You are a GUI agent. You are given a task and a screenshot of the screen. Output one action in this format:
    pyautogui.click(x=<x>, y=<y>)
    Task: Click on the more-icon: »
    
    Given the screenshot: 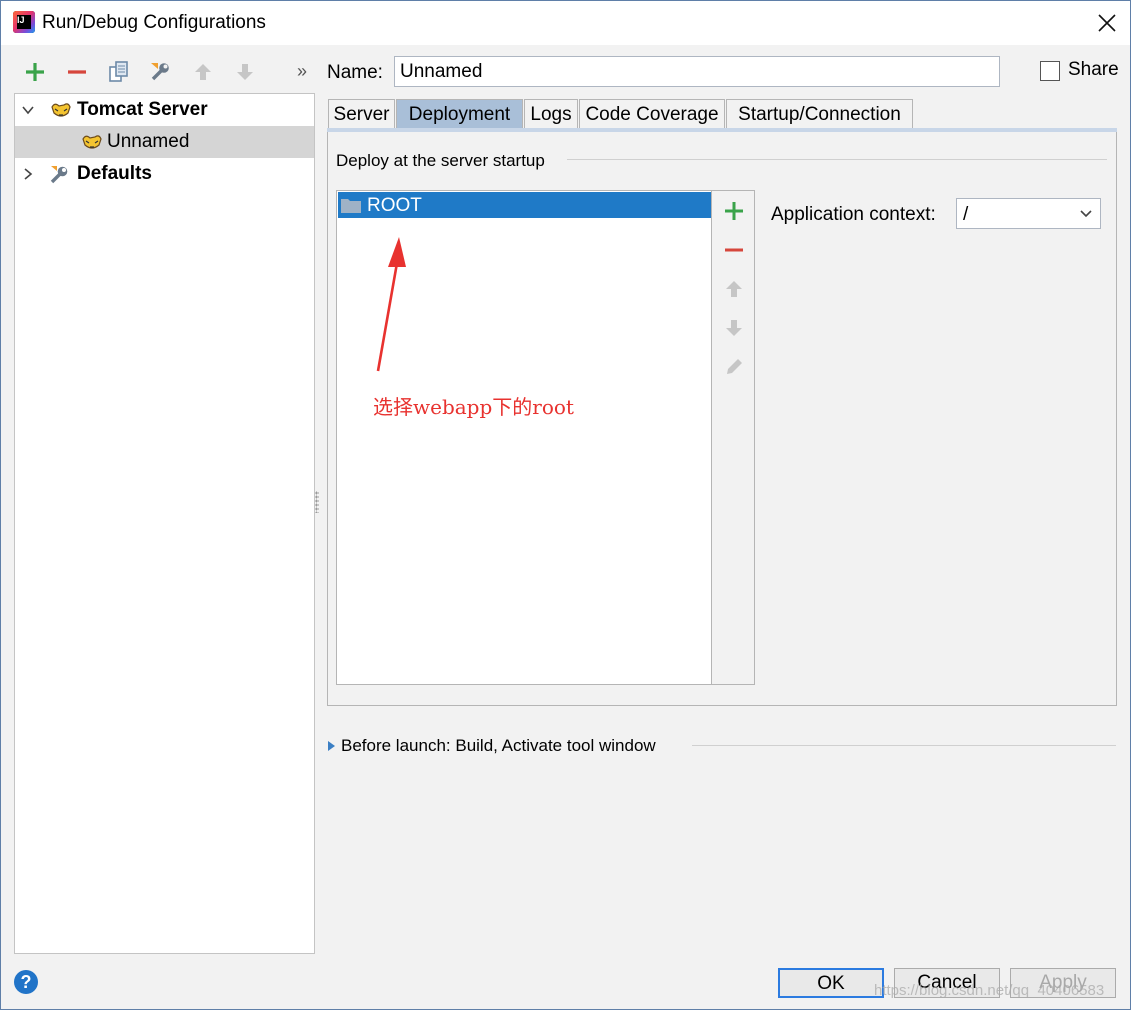 What is the action you would take?
    pyautogui.click(x=302, y=71)
    